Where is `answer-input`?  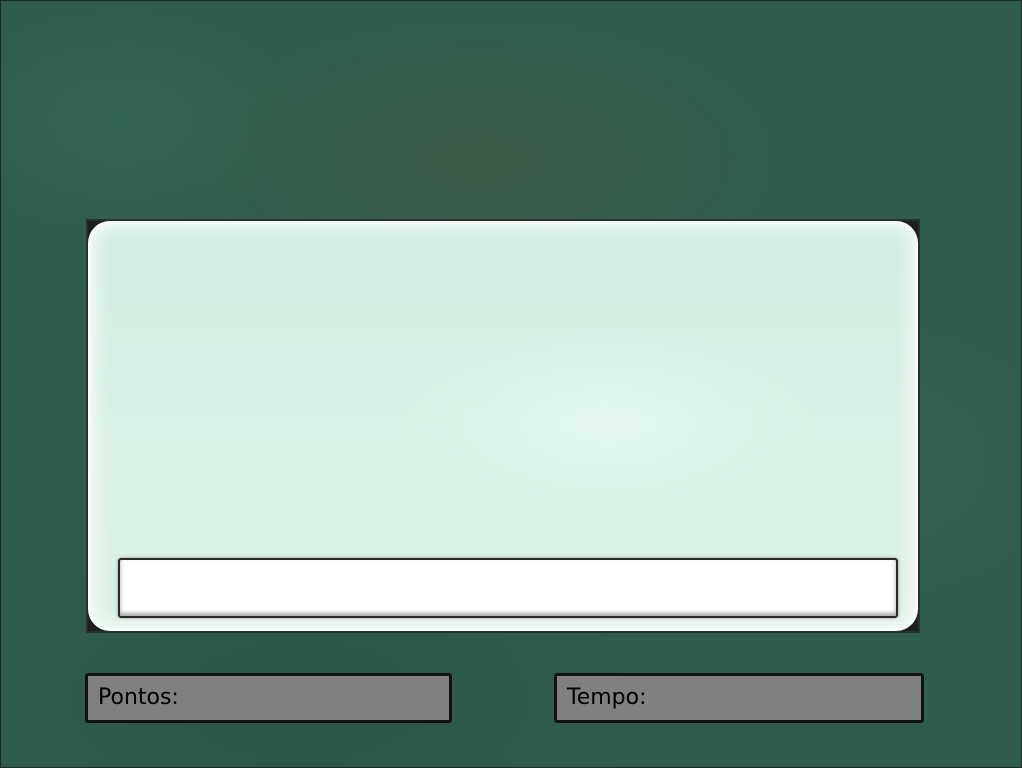
answer-input is located at coordinates (508, 588).